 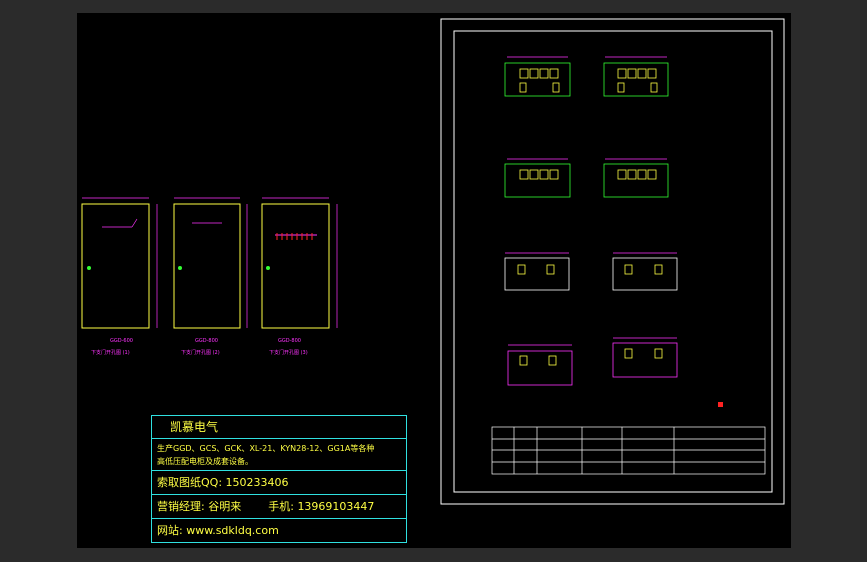 I want to click on phone-number: 13969103447, so click(x=336, y=506).